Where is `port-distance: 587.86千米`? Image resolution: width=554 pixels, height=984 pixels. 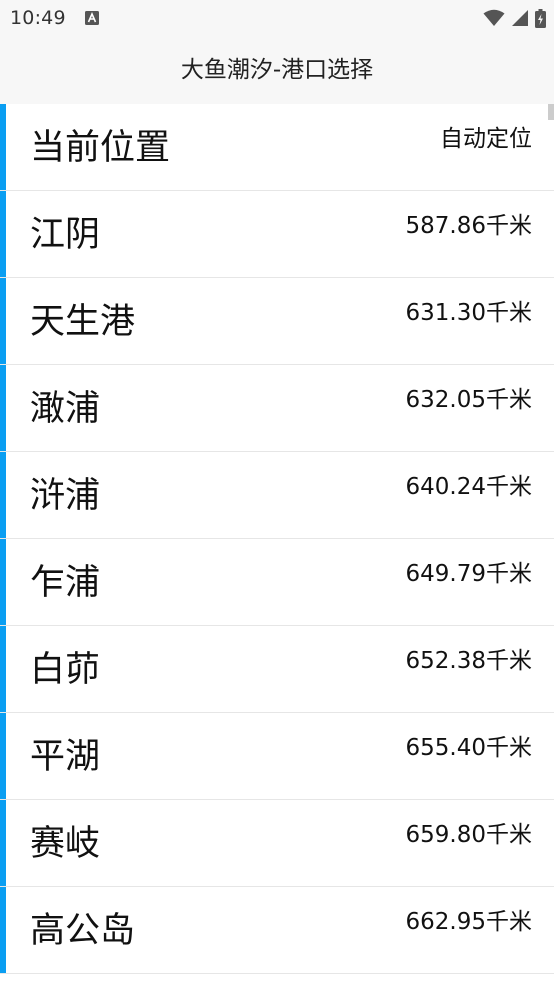
port-distance: 587.86千米 is located at coordinates (468, 226).